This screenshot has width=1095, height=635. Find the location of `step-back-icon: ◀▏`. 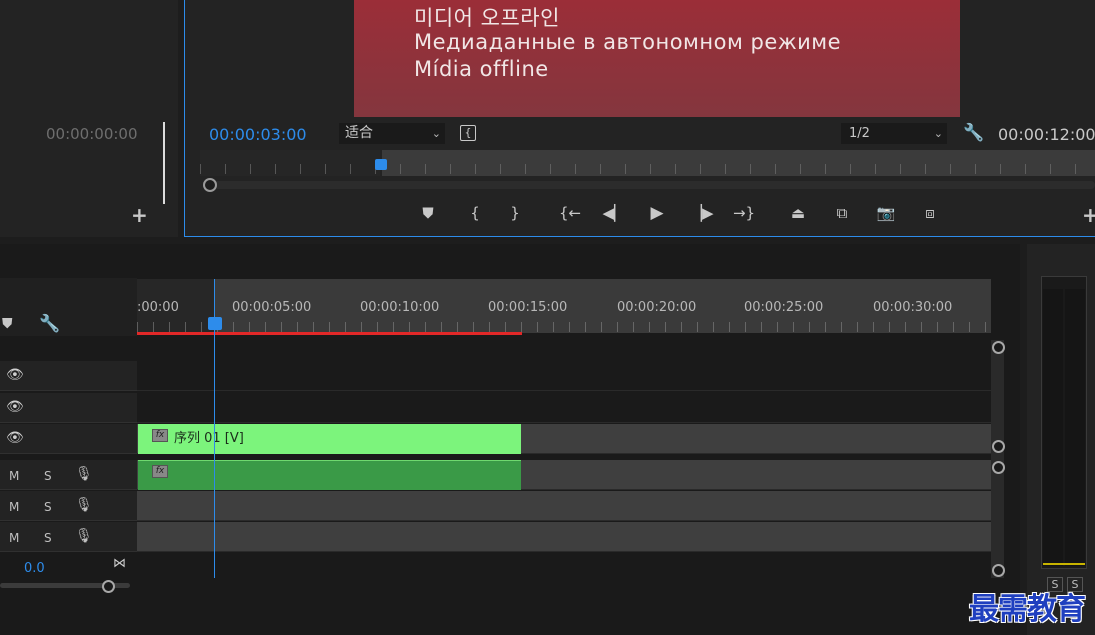

step-back-icon: ◀▏ is located at coordinates (614, 213).